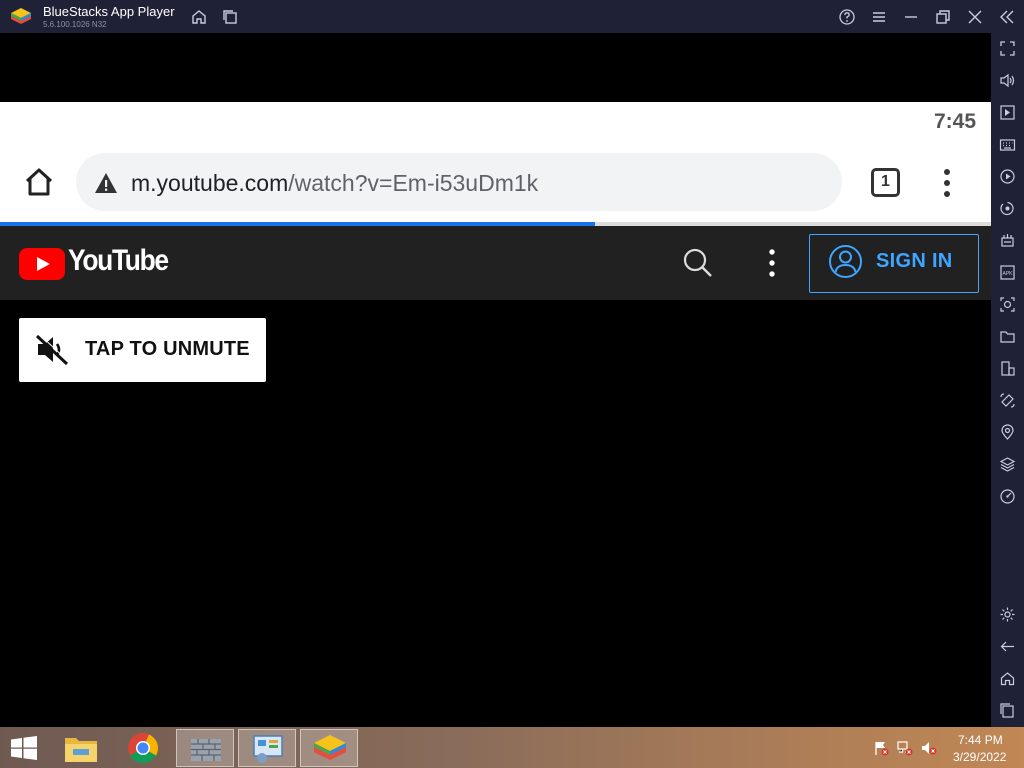 The width and height of the screenshot is (1024, 768). Describe the element at coordinates (106, 183) in the screenshot. I see `warning-icon` at that location.